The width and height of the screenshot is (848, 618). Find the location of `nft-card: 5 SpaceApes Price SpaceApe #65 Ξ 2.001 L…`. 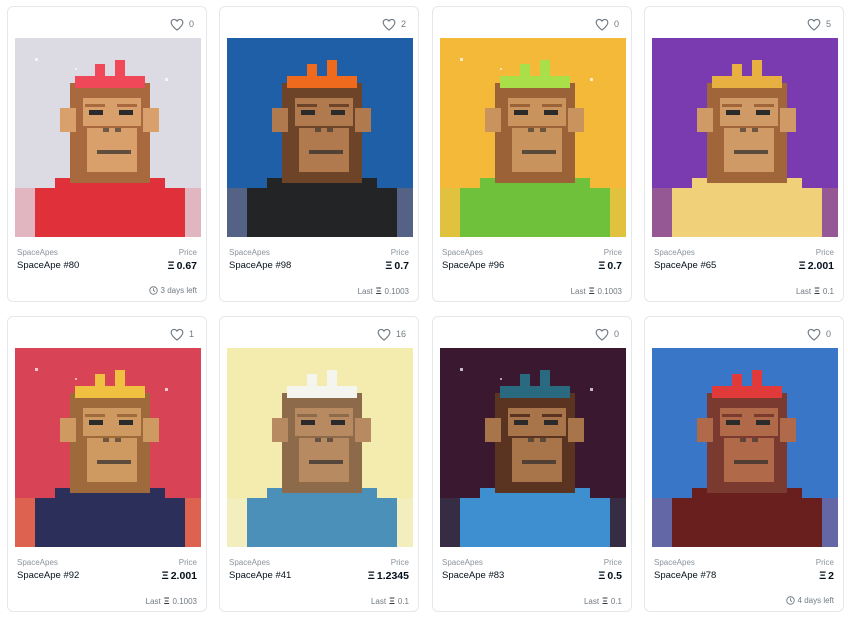

nft-card: 5 SpaceApes Price SpaceApe #65 Ξ 2.001 L… is located at coordinates (744, 154).